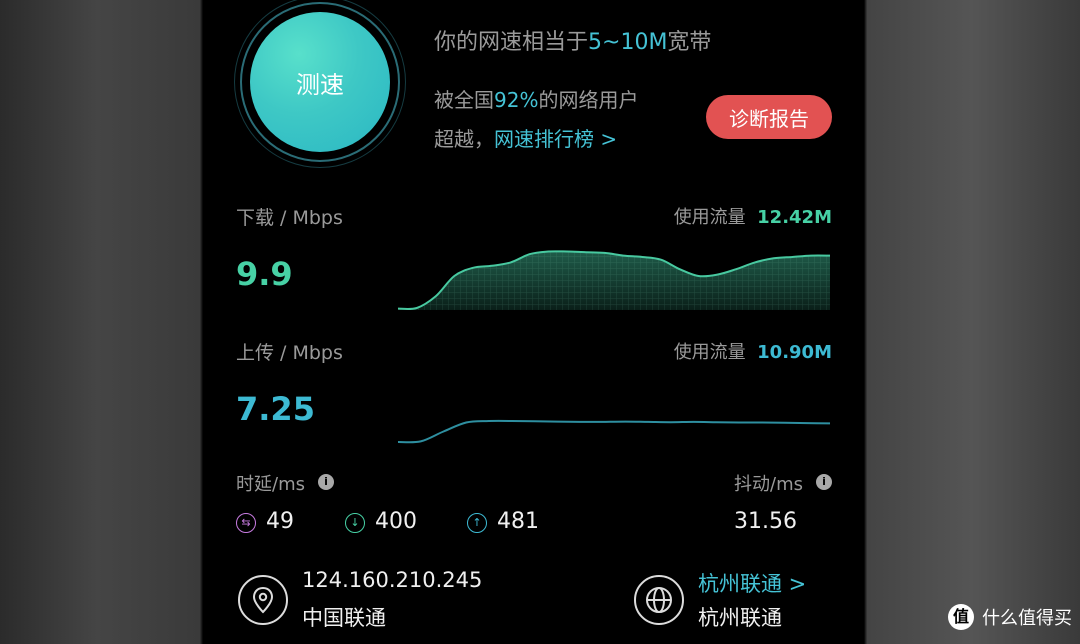 This screenshot has width=1080, height=644. What do you see at coordinates (628, 42) in the screenshot?
I see `bandwidth-value: 5~10M` at bounding box center [628, 42].